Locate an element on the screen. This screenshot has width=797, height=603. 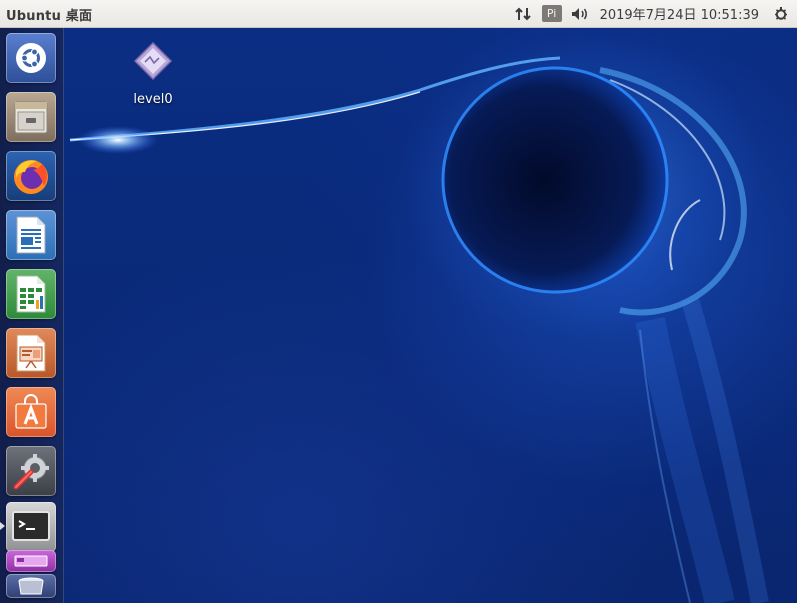
network-indicator is located at coordinates (523, 13).